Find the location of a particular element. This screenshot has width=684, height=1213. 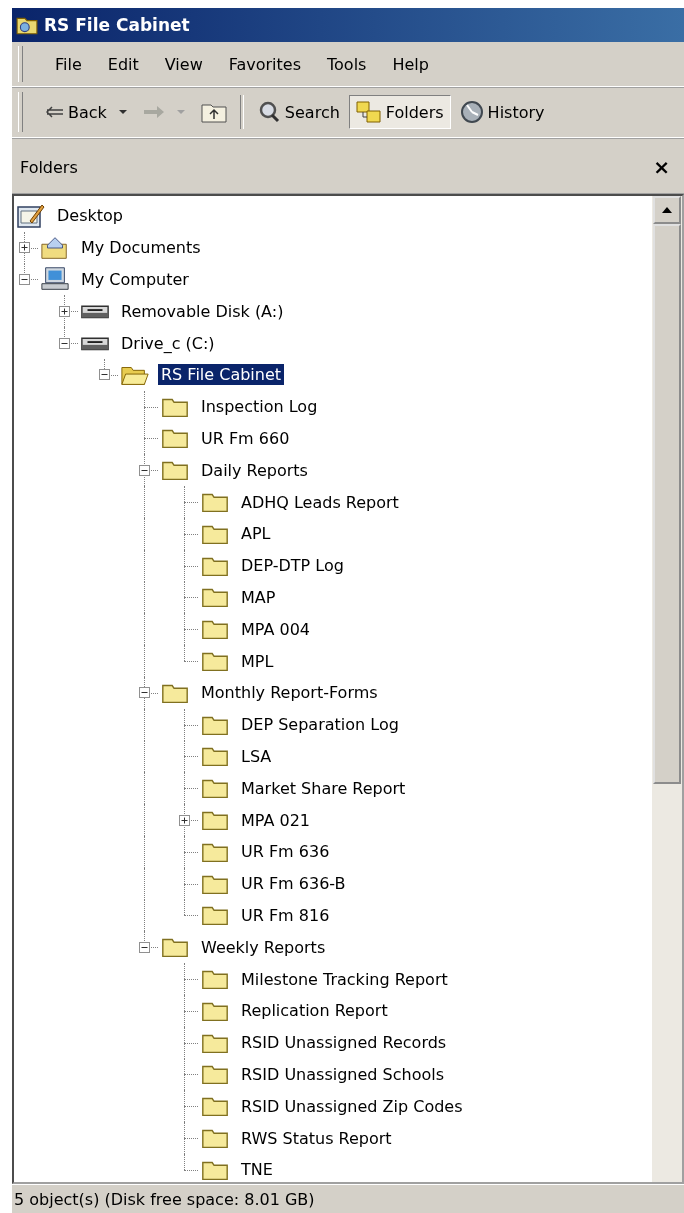

folder-label: RSID Unassigned Records is located at coordinates (344, 1043).